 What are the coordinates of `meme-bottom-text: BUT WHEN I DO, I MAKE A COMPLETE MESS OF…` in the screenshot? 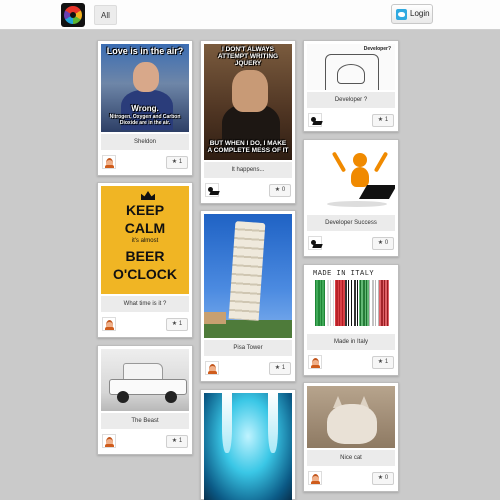 It's located at (248, 147).